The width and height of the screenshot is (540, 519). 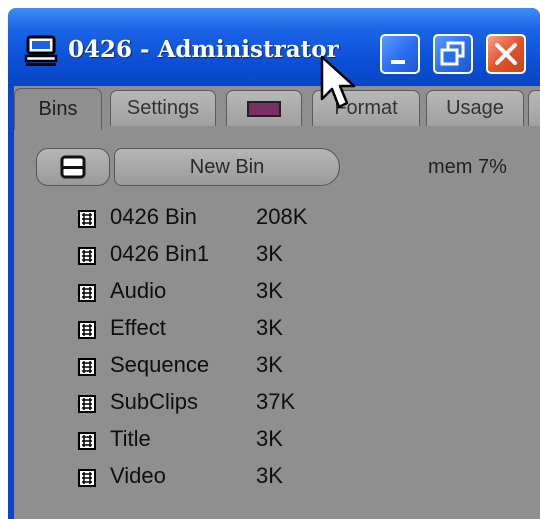 I want to click on restore-button, so click(x=453, y=54).